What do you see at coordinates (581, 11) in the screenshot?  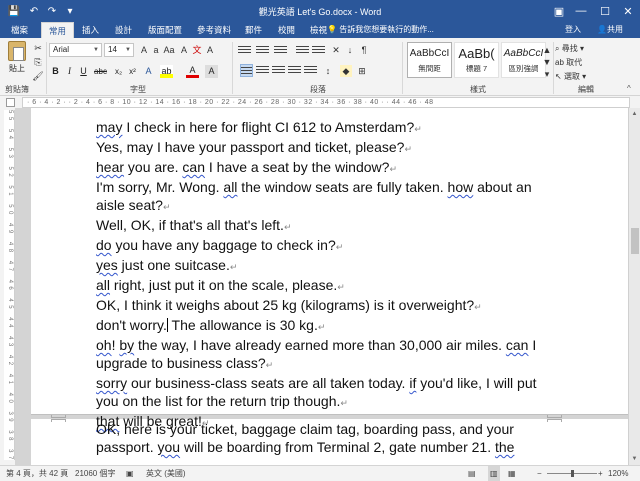 I see `minimize-button: —` at bounding box center [581, 11].